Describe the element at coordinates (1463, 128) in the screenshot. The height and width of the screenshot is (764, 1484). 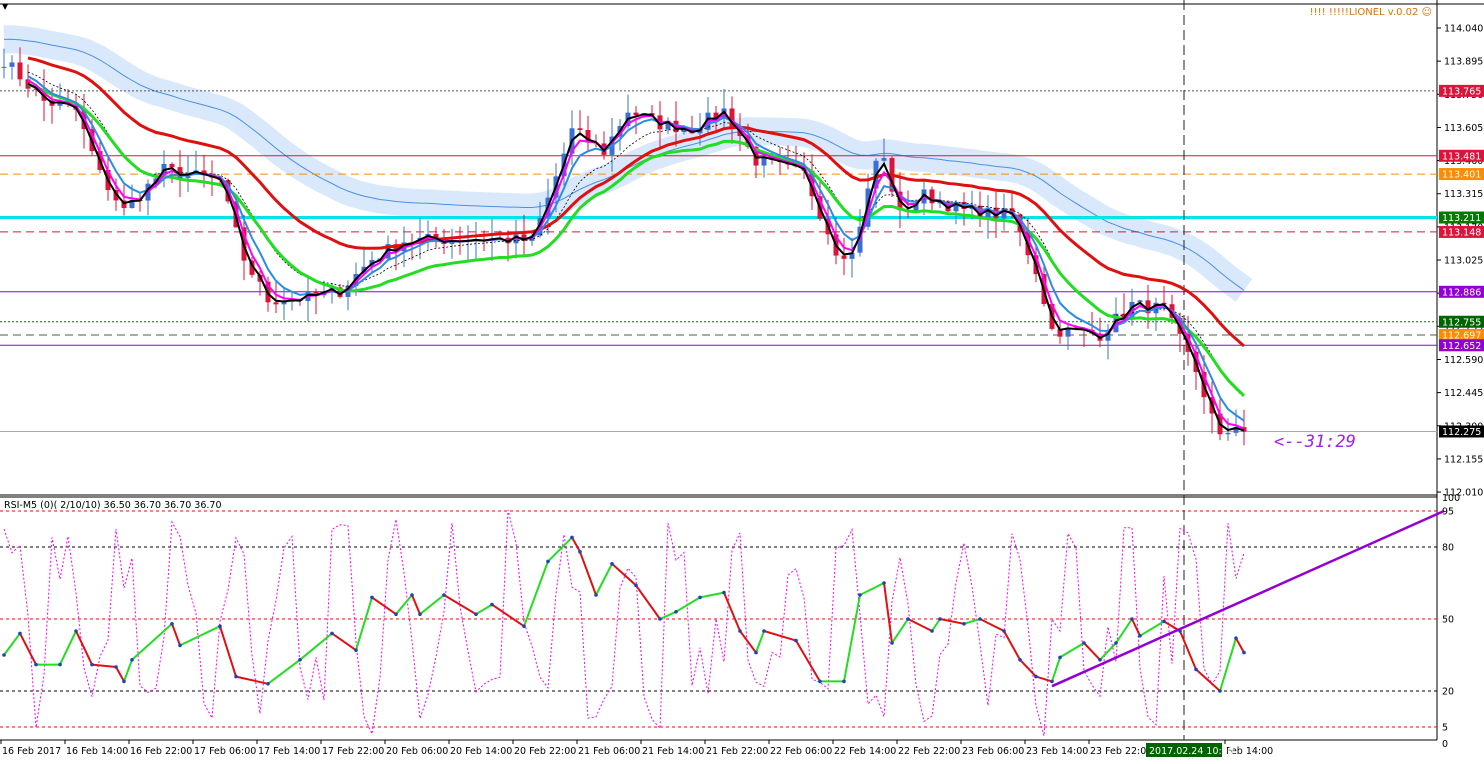
I see `price-axis-label: 113.605` at that location.